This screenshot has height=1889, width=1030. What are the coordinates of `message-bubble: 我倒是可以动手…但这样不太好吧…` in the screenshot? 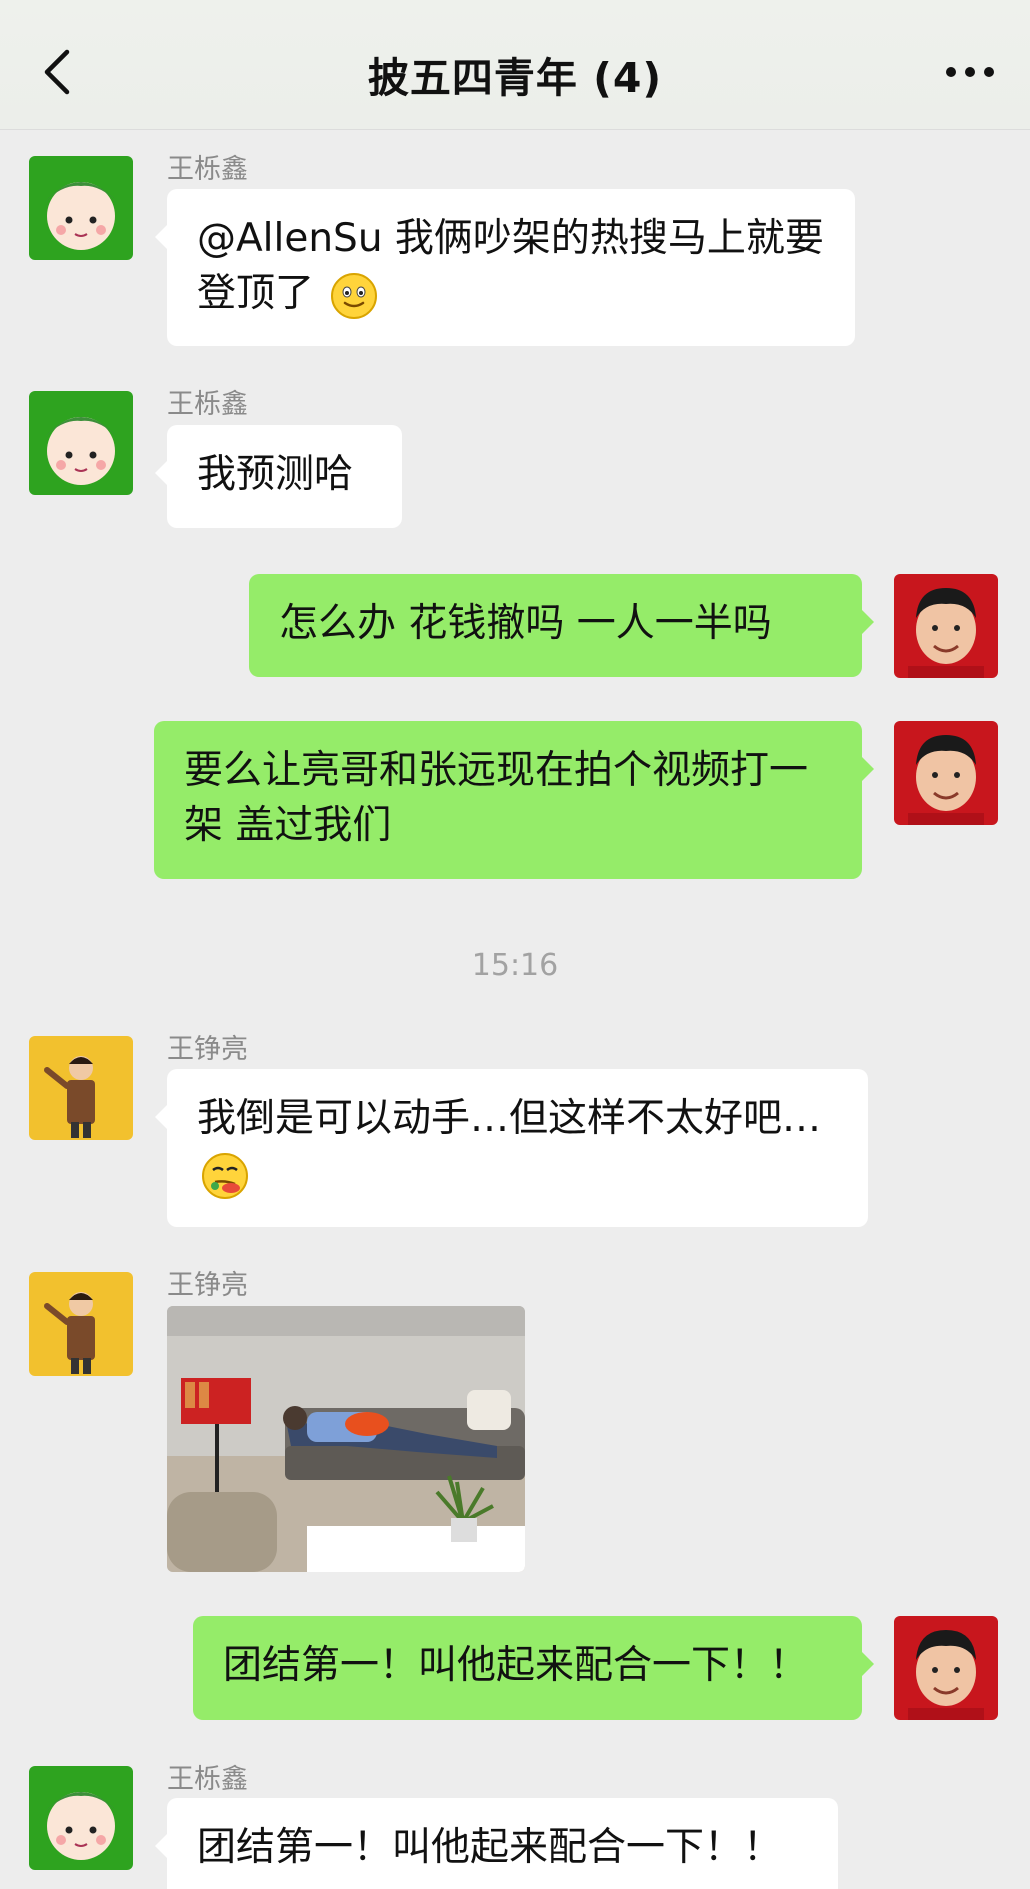 It's located at (511, 1148).